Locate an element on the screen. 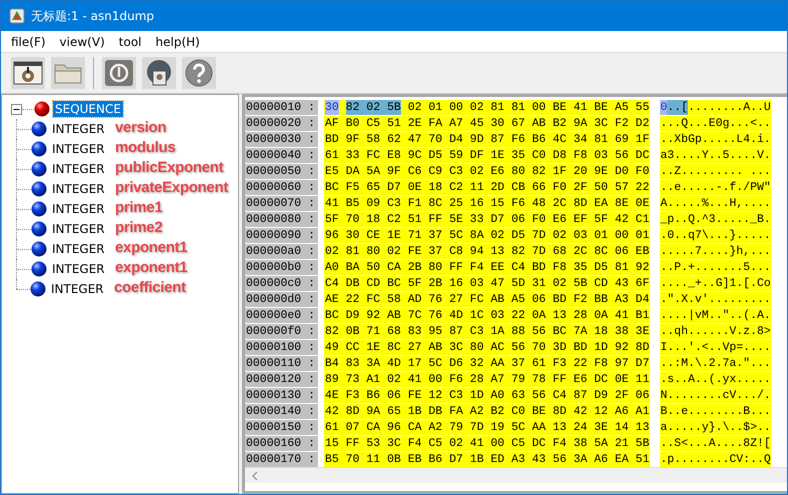 This screenshot has width=788, height=495. globe-button is located at coordinates (159, 73).